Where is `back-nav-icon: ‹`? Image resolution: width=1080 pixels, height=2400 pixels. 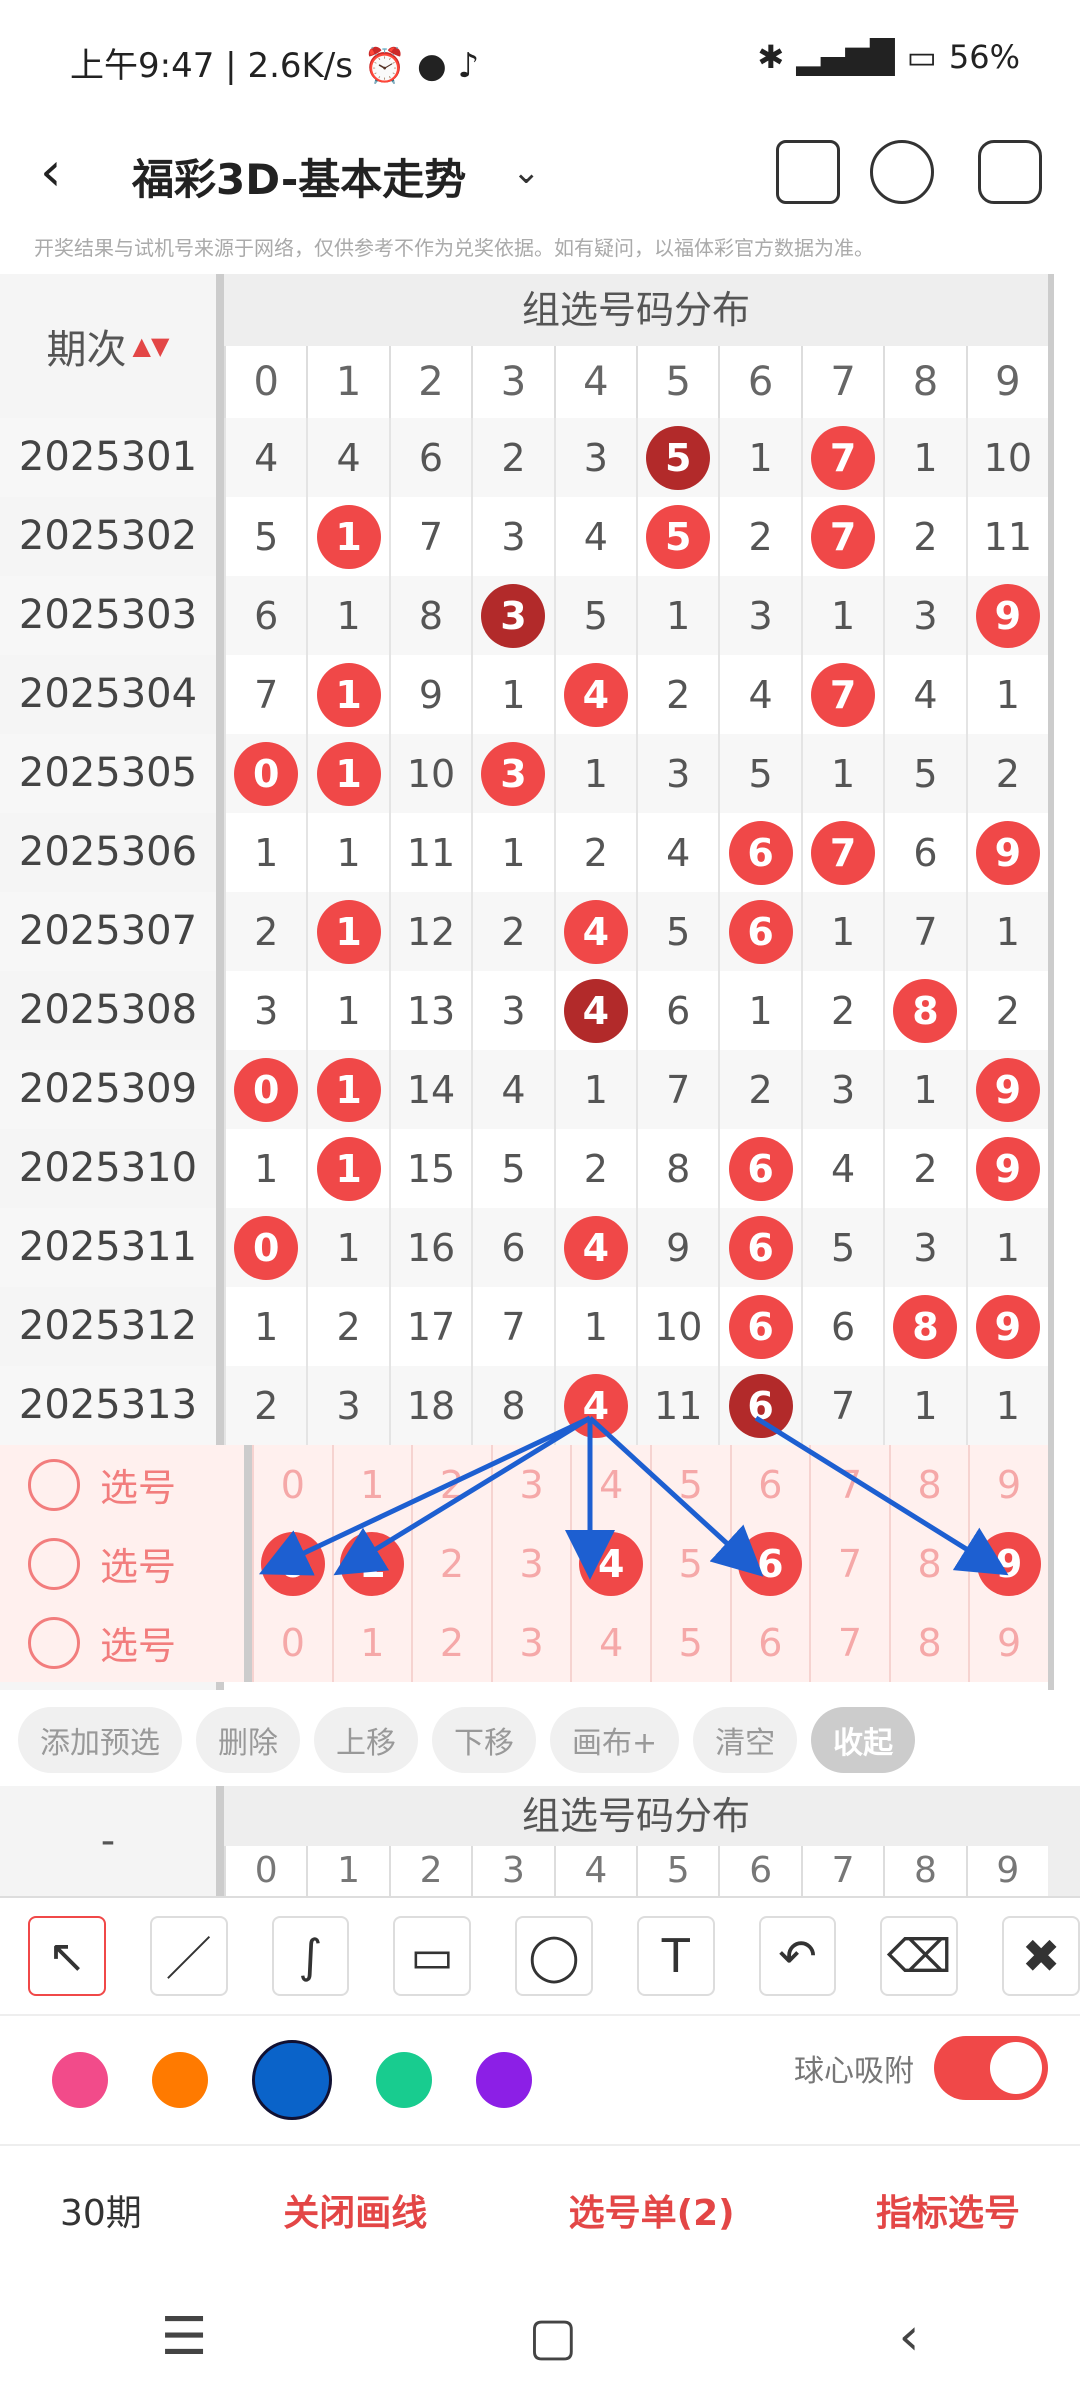 back-nav-icon: ‹ is located at coordinates (909, 2337).